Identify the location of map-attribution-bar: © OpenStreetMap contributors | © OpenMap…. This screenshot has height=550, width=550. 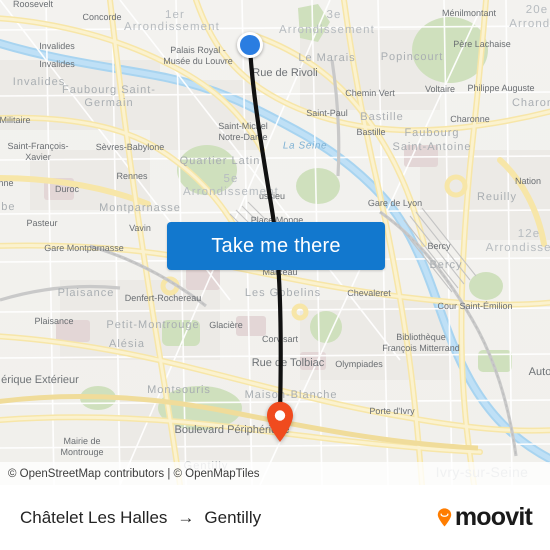
(275, 473).